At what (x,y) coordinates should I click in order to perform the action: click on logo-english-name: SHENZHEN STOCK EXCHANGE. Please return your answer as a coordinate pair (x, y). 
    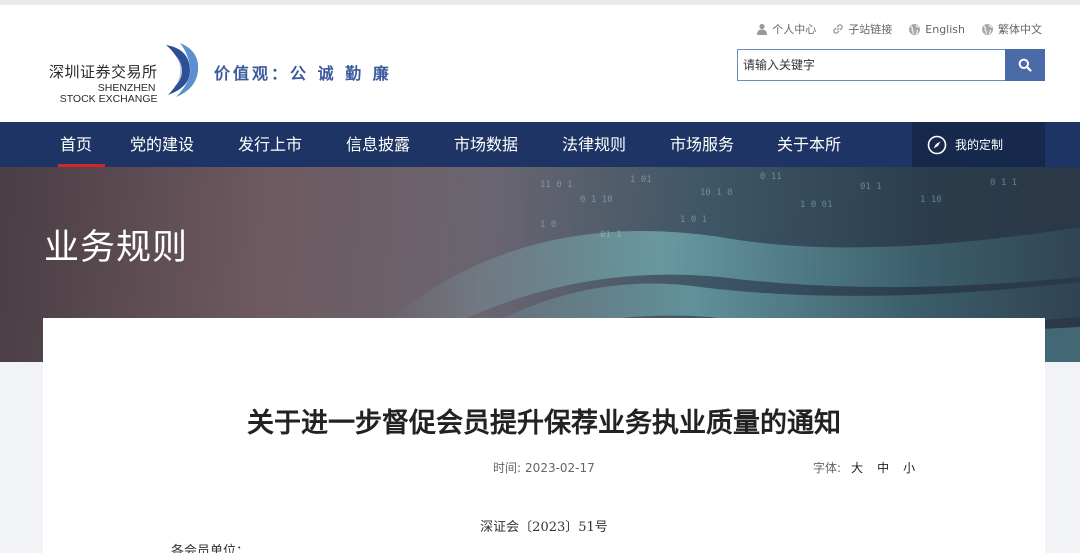
    Looking at the image, I should click on (103, 94).